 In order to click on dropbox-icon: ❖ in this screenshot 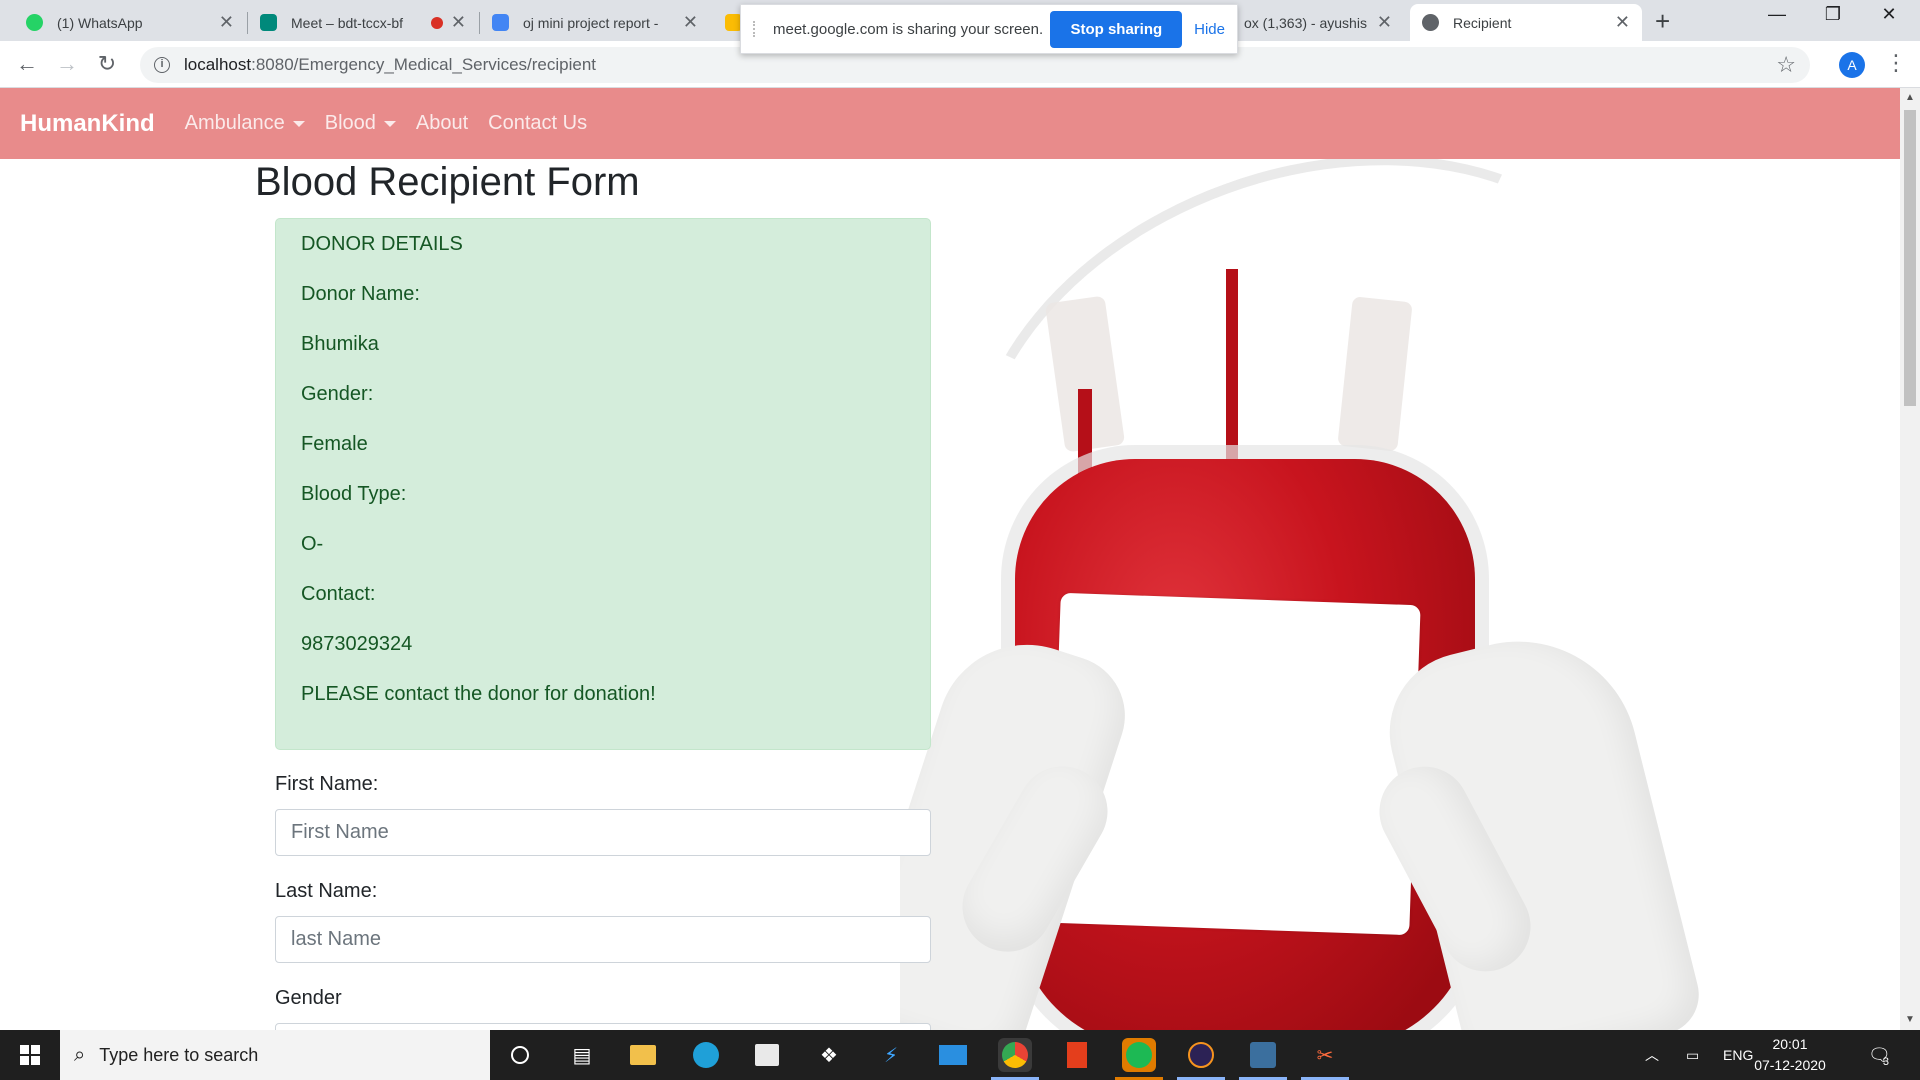, I will do `click(829, 1055)`.